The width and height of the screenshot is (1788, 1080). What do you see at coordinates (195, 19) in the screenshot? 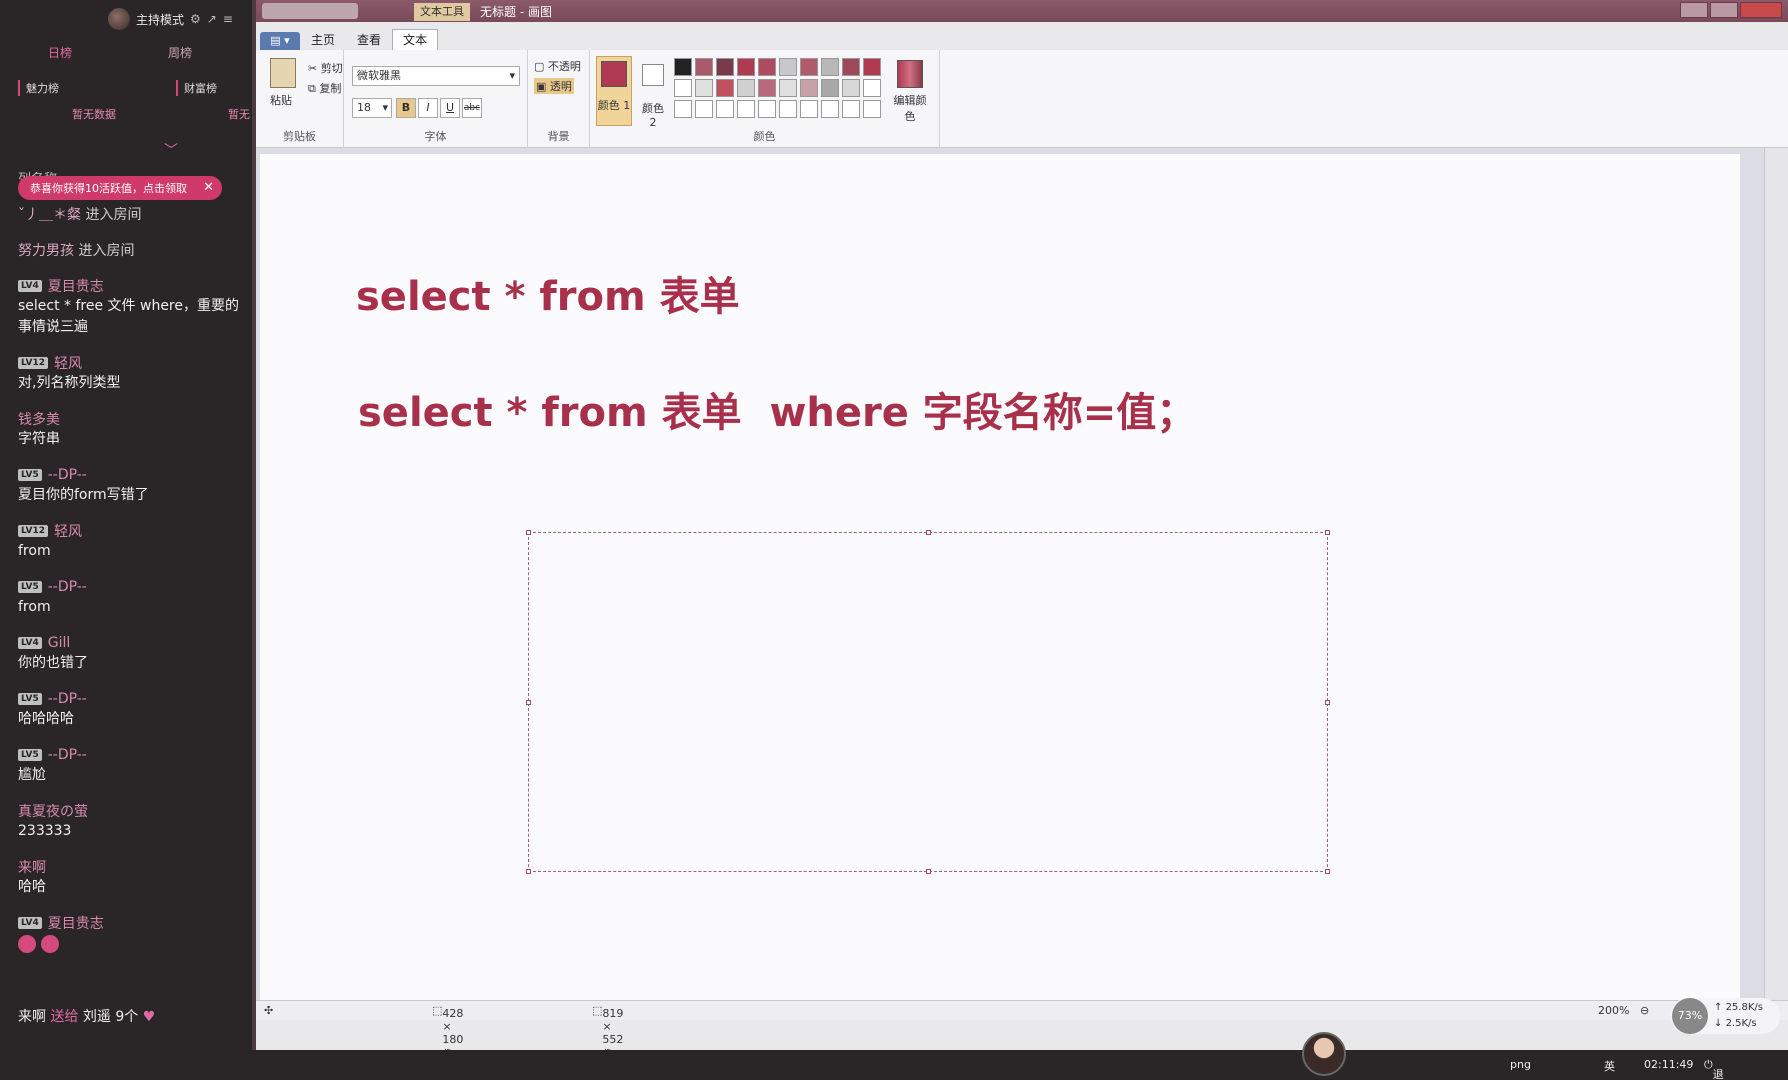
I see `settings-icon: ⚙` at bounding box center [195, 19].